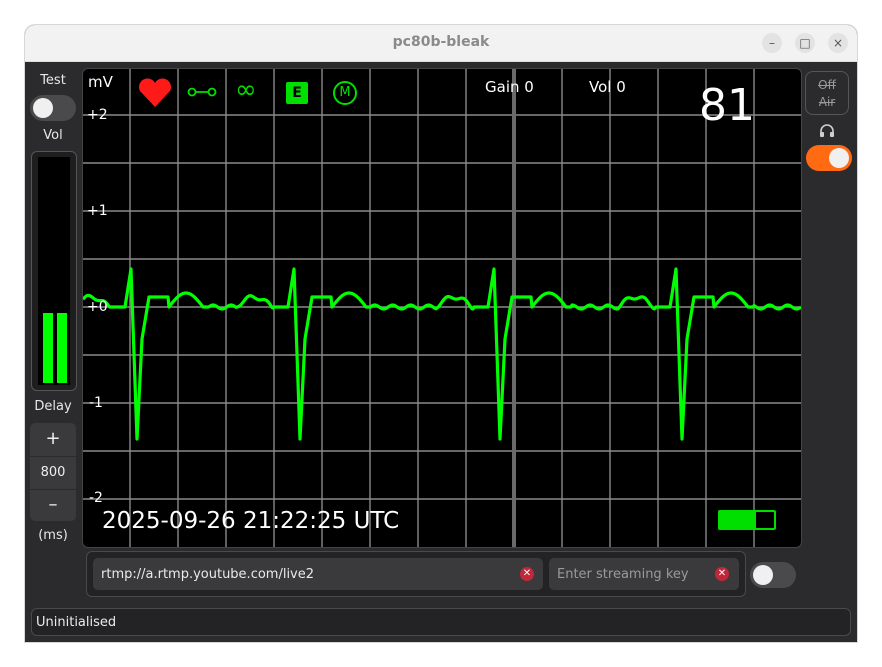  I want to click on volume-meter, so click(54, 271).